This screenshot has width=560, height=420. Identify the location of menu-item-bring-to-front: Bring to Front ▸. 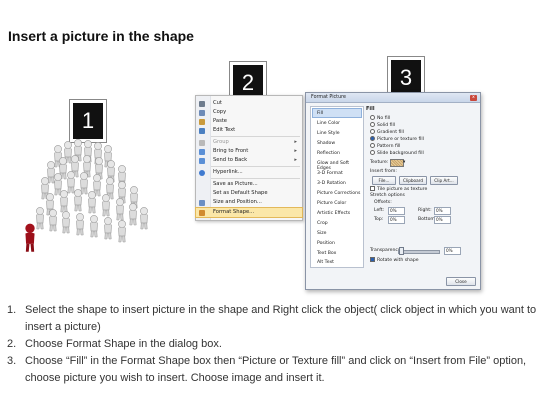
(249, 151).